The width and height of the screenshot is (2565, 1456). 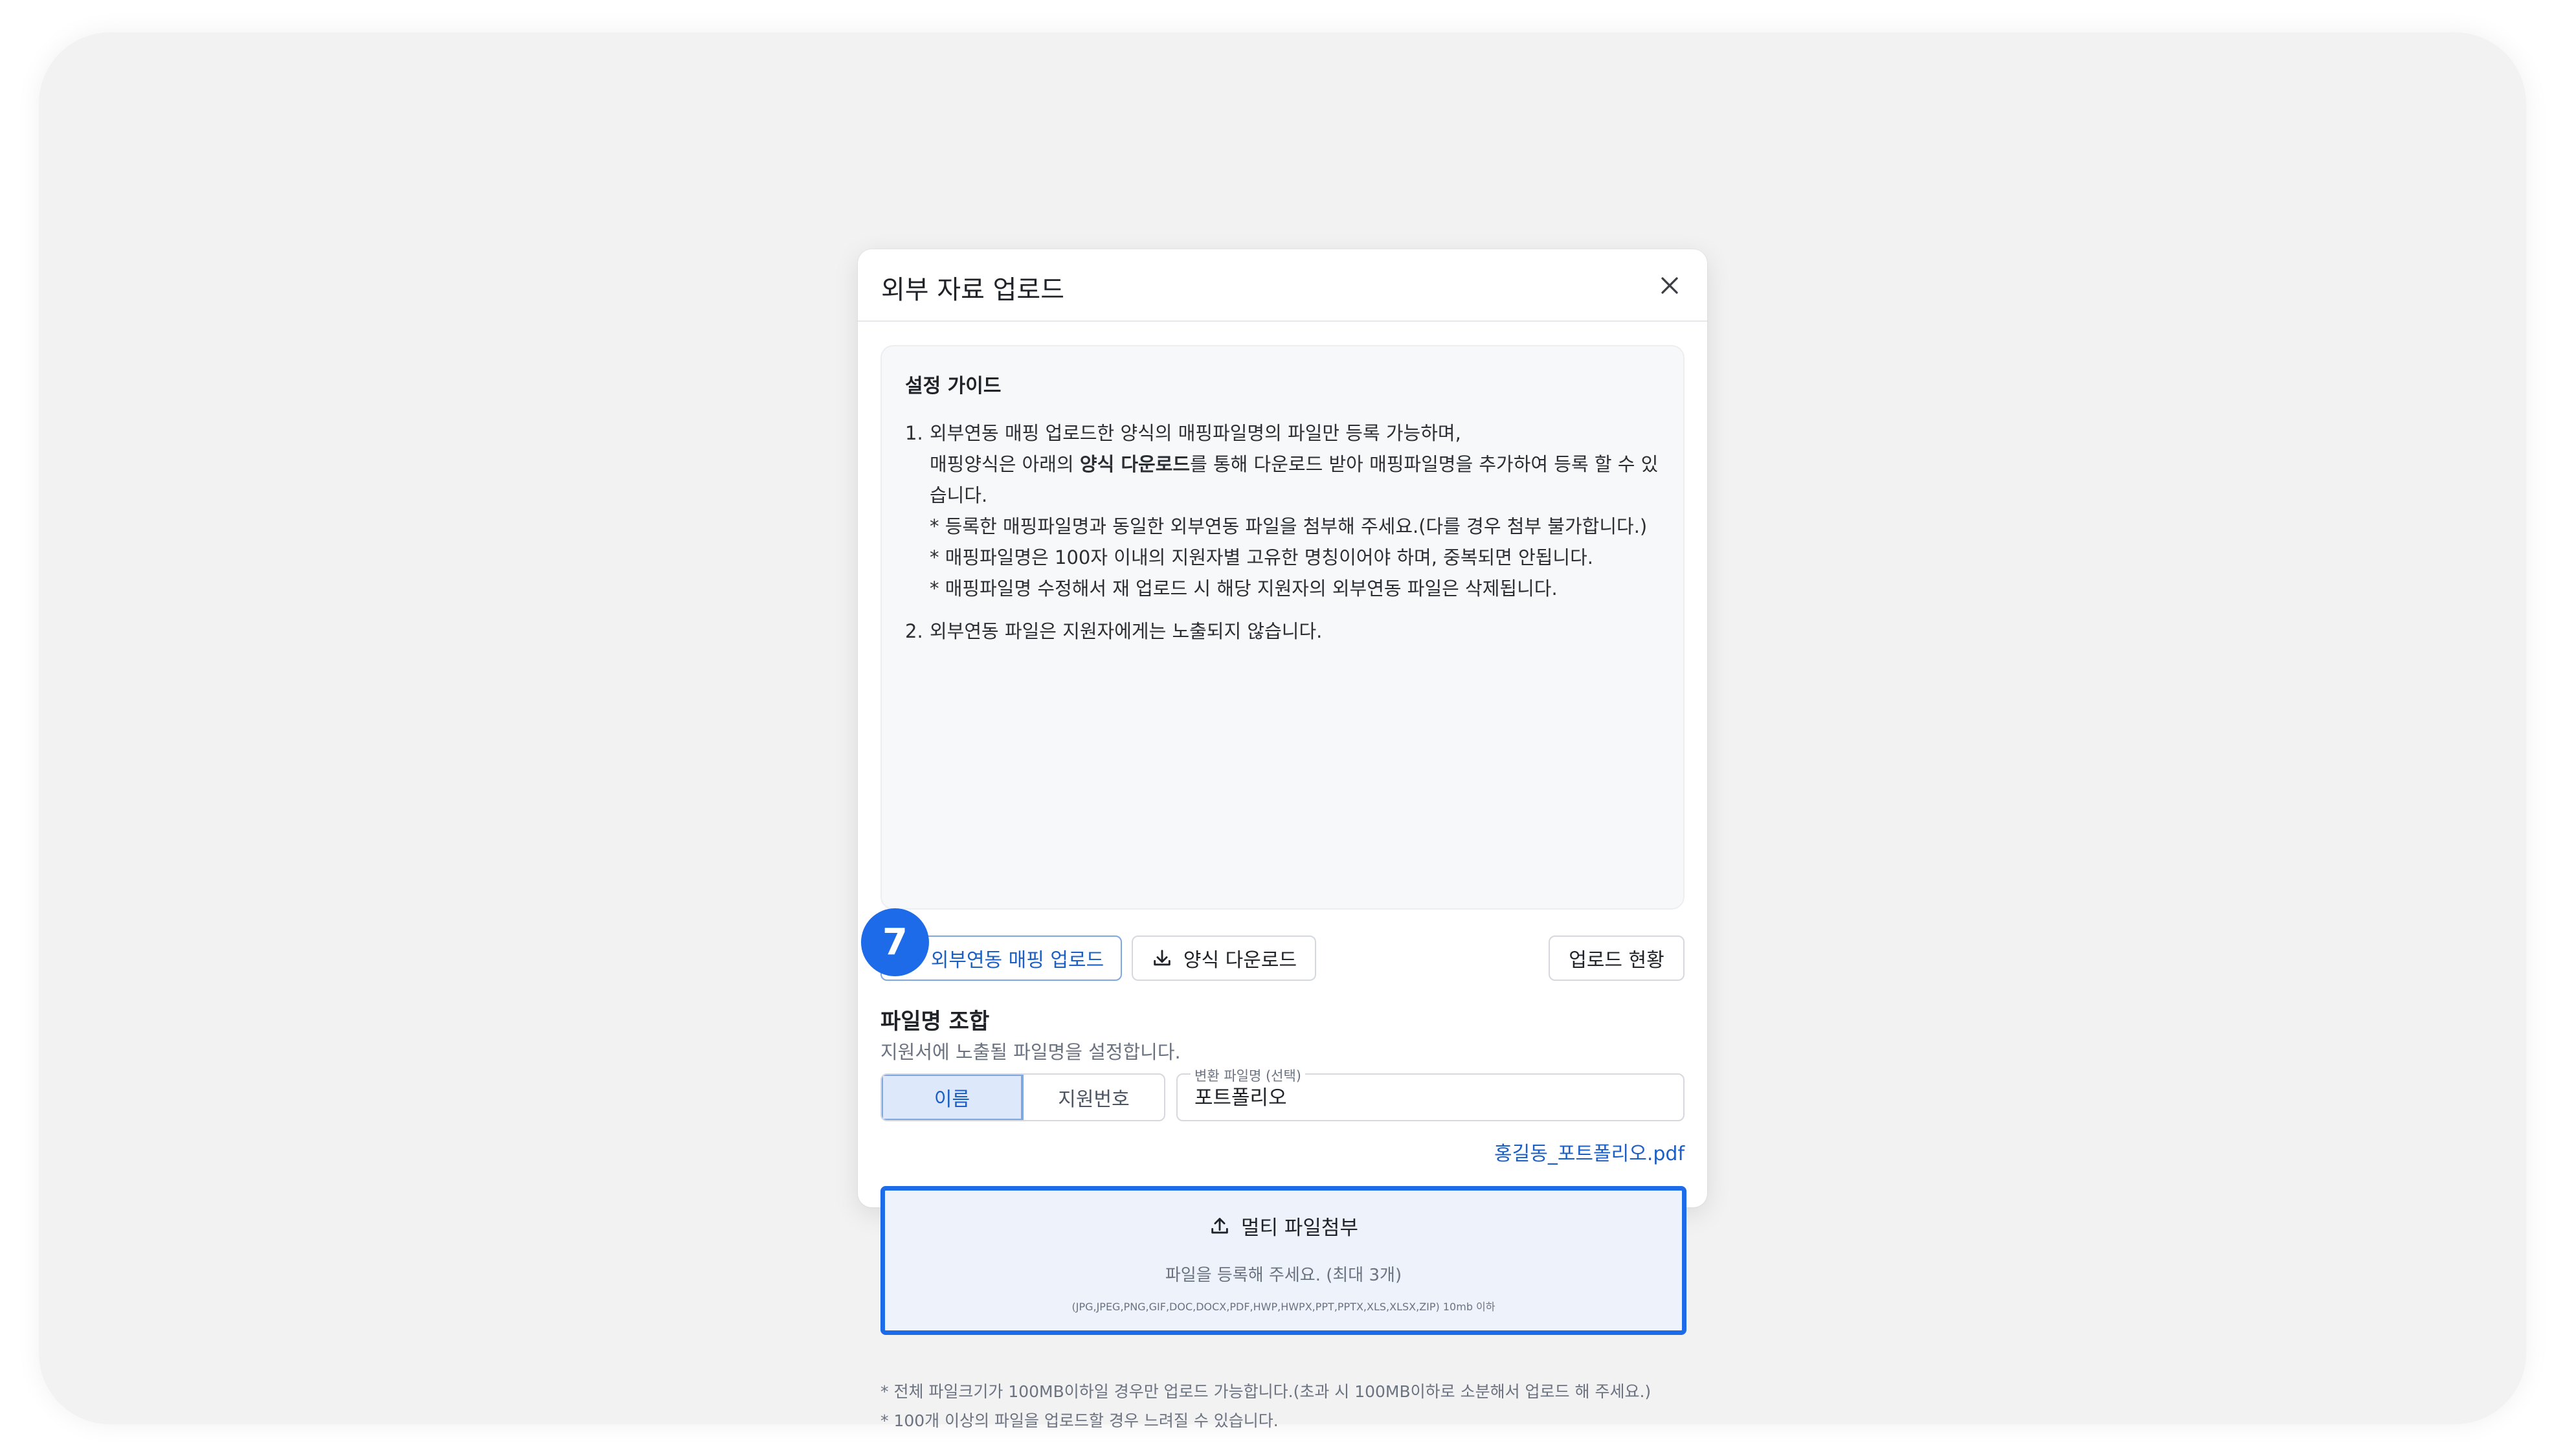 I want to click on toggle-option-applicant-number: 지원번호, so click(x=1094, y=1097).